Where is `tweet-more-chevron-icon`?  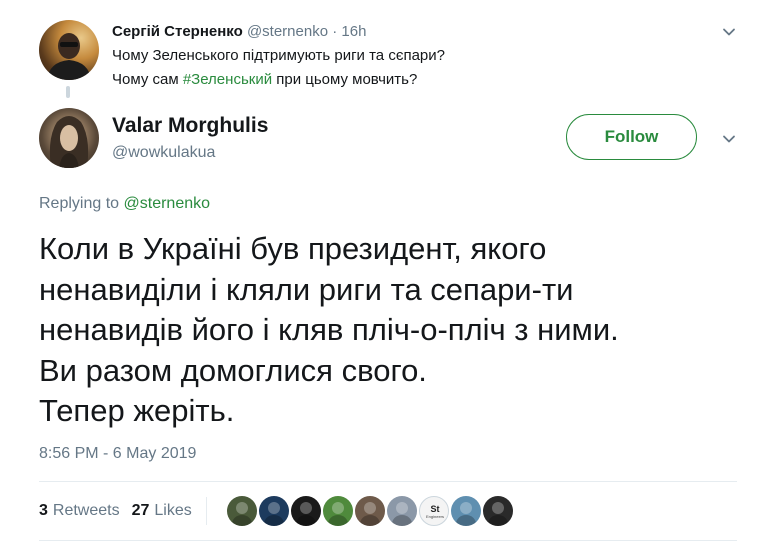
tweet-more-chevron-icon is located at coordinates (729, 139).